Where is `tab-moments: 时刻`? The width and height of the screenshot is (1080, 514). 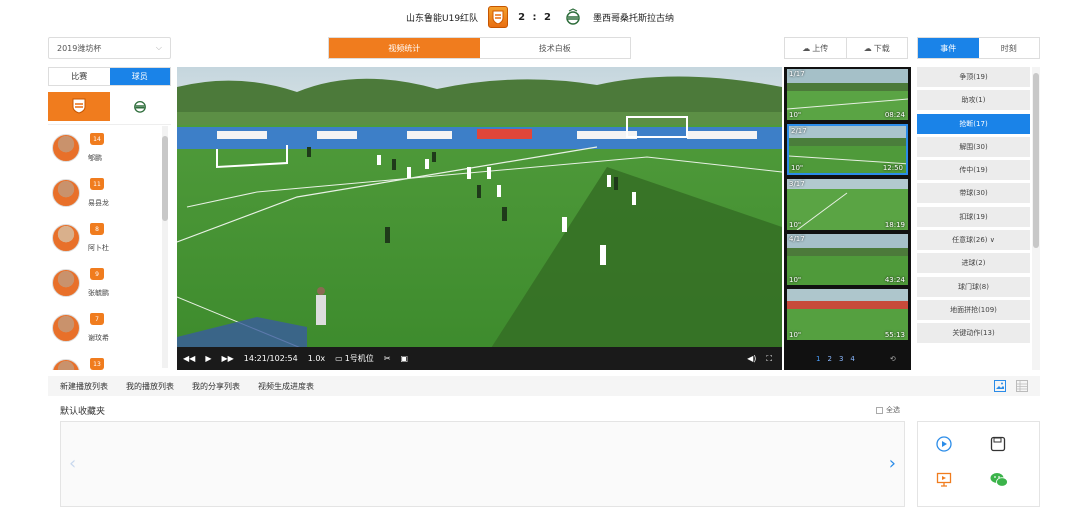 tab-moments: 时刻 is located at coordinates (1009, 48).